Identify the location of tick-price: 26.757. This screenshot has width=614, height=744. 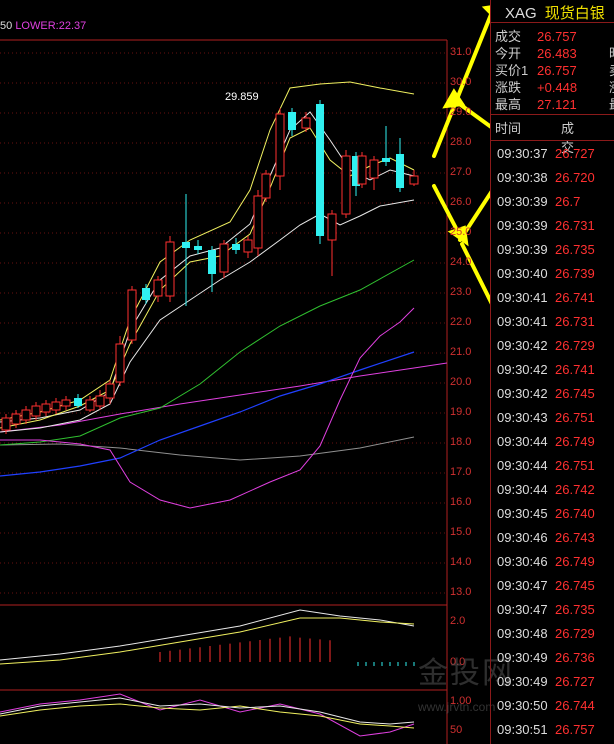
(575, 729).